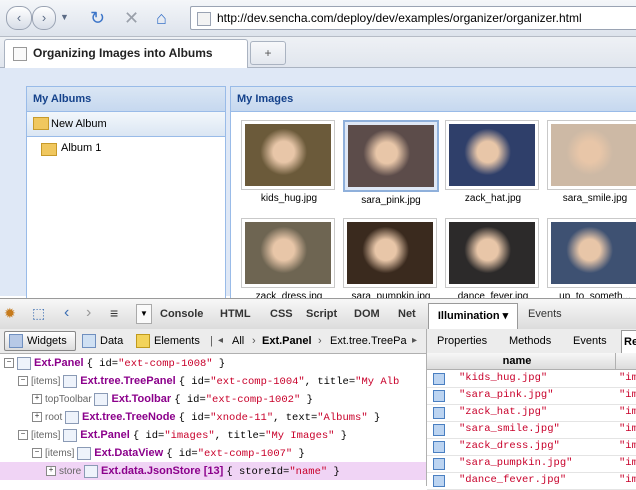  What do you see at coordinates (628, 342) in the screenshot?
I see `tab-re: Re` at bounding box center [628, 342].